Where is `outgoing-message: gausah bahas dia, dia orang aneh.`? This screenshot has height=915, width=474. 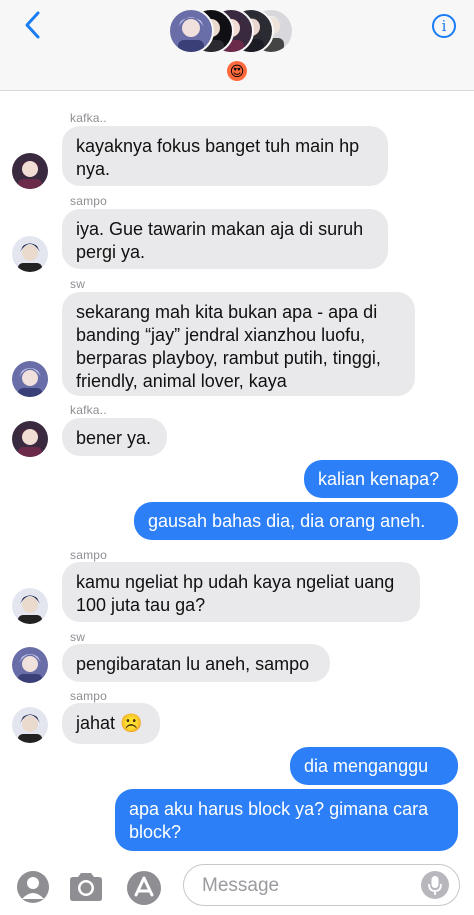
outgoing-message: gausah bahas dia, dia orang aneh. is located at coordinates (296, 521).